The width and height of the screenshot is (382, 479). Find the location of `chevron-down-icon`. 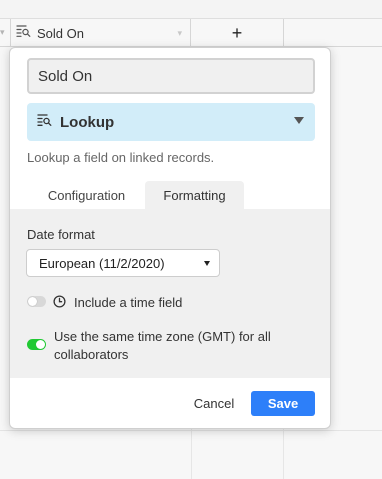

chevron-down-icon is located at coordinates (299, 120).